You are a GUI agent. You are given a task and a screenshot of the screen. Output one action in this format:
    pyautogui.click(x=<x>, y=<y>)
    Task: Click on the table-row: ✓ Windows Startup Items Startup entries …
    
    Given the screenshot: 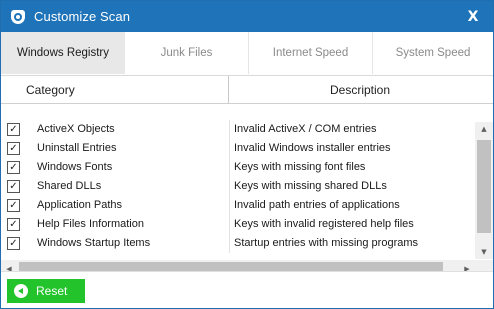 What is the action you would take?
    pyautogui.click(x=238, y=243)
    